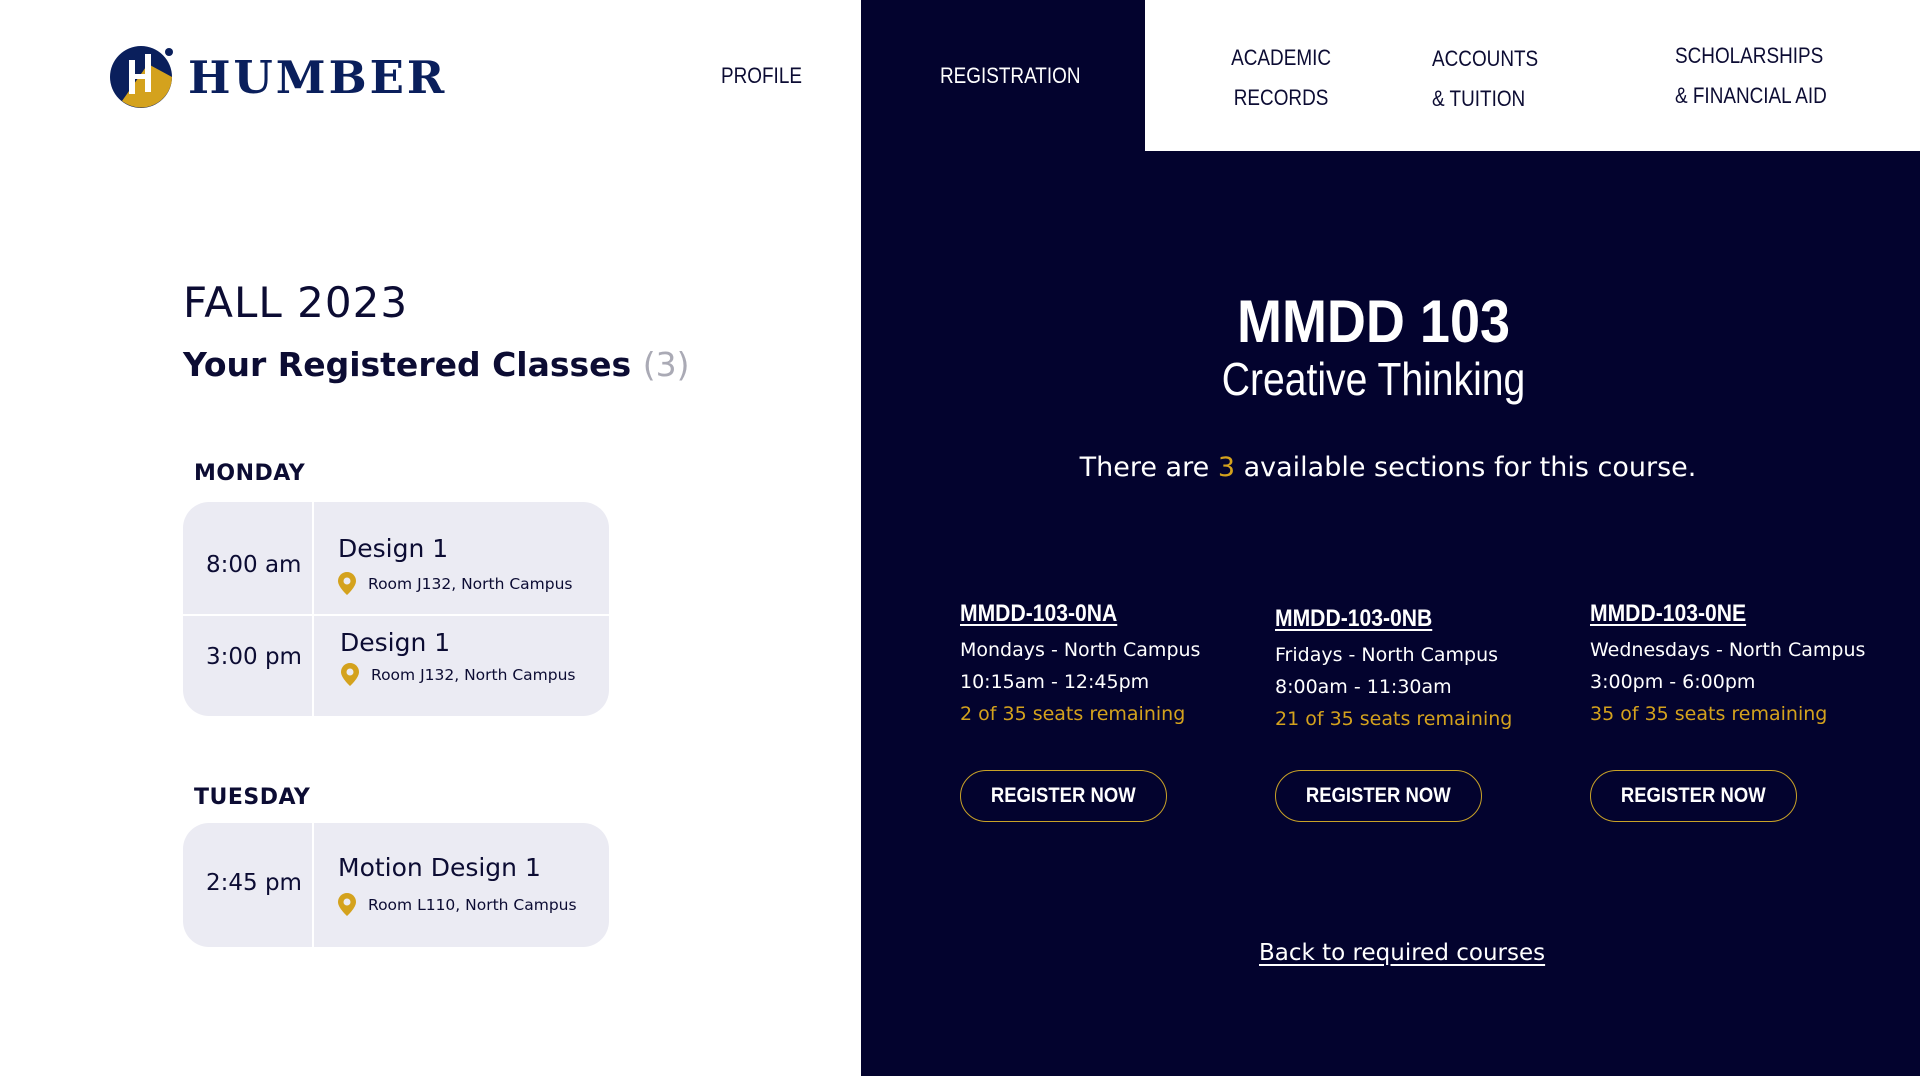  What do you see at coordinates (1479, 98) in the screenshot?
I see `nav-accounts-line2: & TUITION` at bounding box center [1479, 98].